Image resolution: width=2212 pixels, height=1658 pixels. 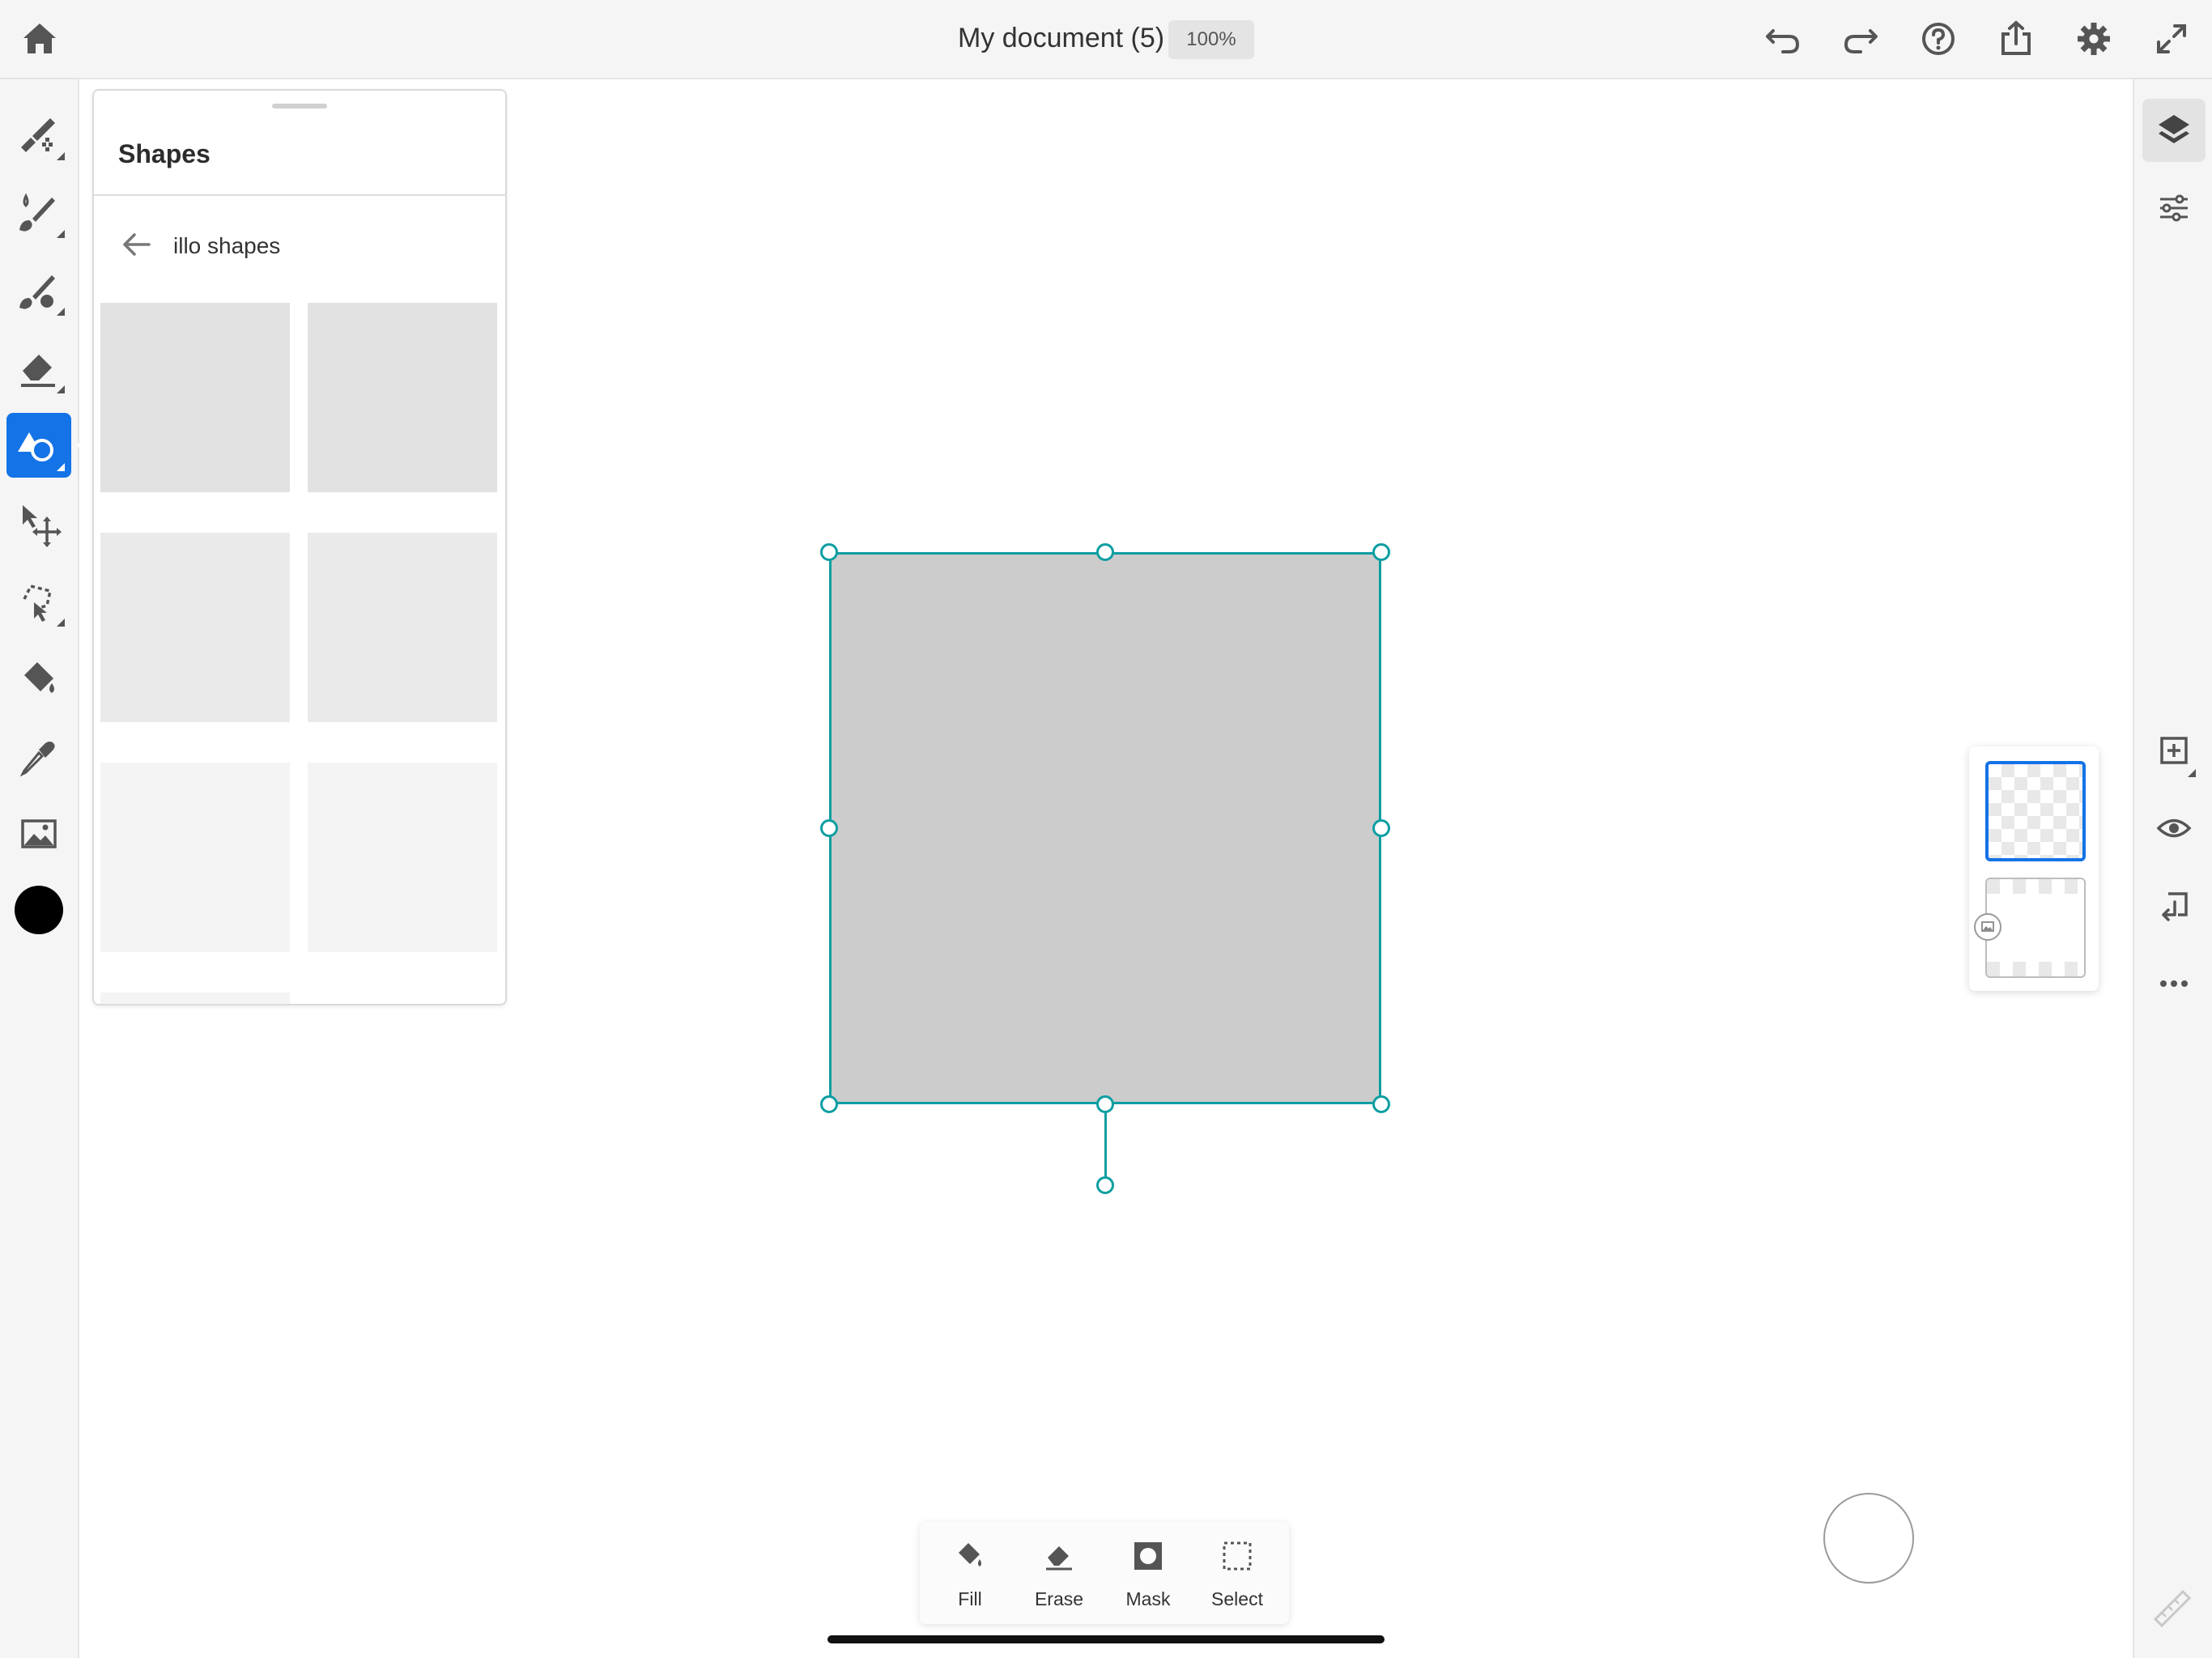 What do you see at coordinates (1104, 1573) in the screenshot?
I see `action-bar: Fill Erase Mask Select` at bounding box center [1104, 1573].